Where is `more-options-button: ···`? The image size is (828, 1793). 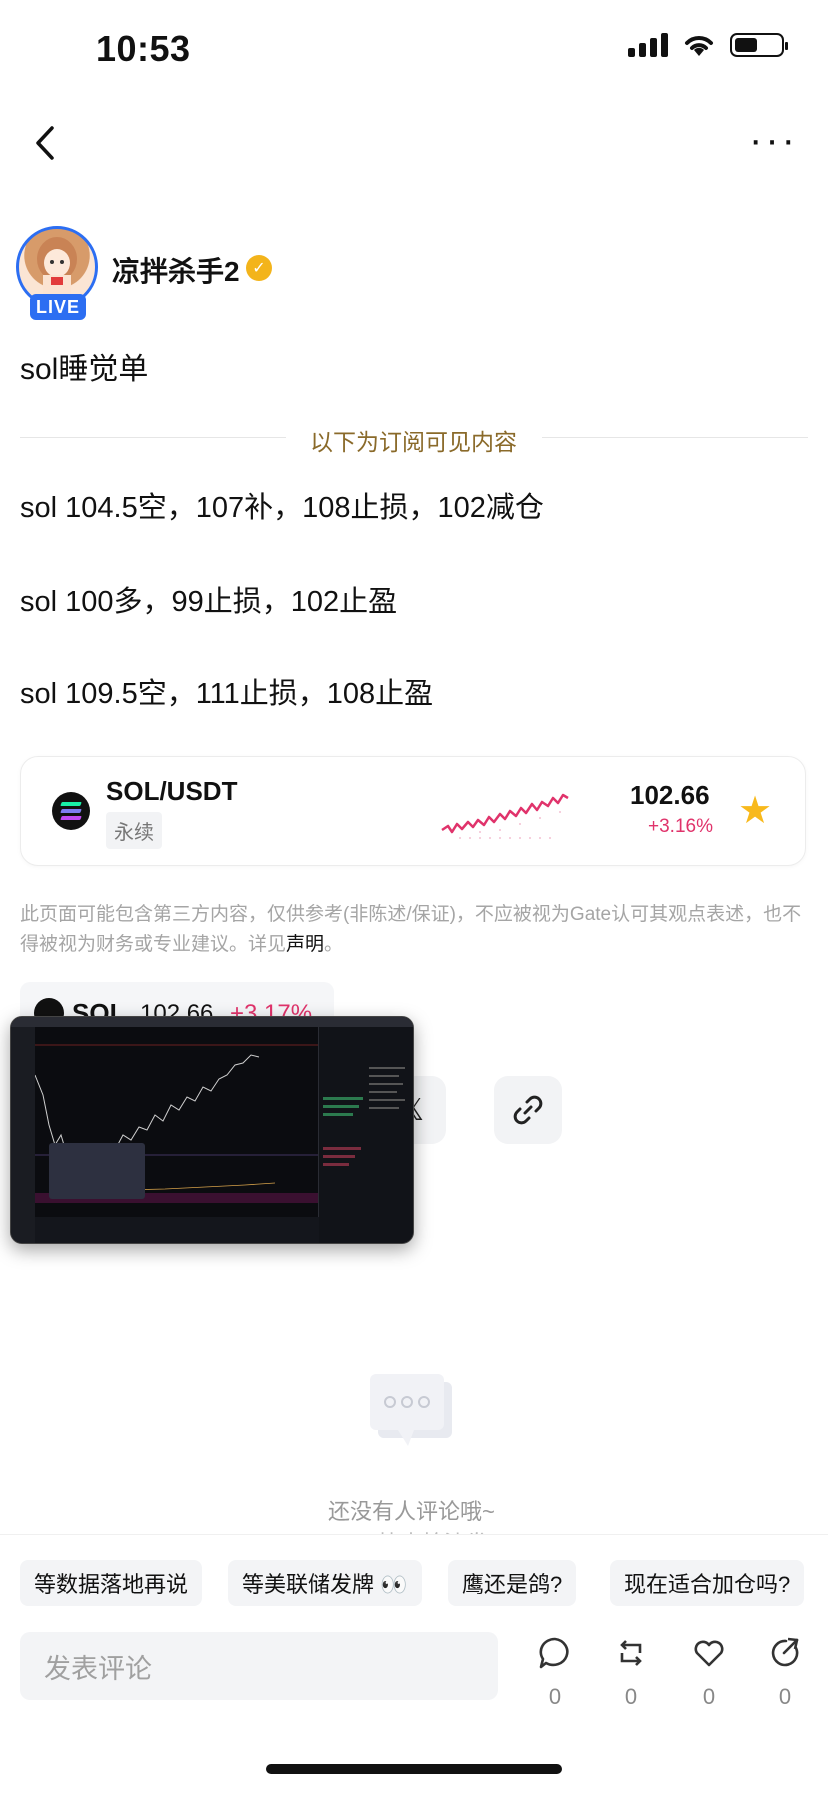
more-options-button: ··· is located at coordinates (773, 140).